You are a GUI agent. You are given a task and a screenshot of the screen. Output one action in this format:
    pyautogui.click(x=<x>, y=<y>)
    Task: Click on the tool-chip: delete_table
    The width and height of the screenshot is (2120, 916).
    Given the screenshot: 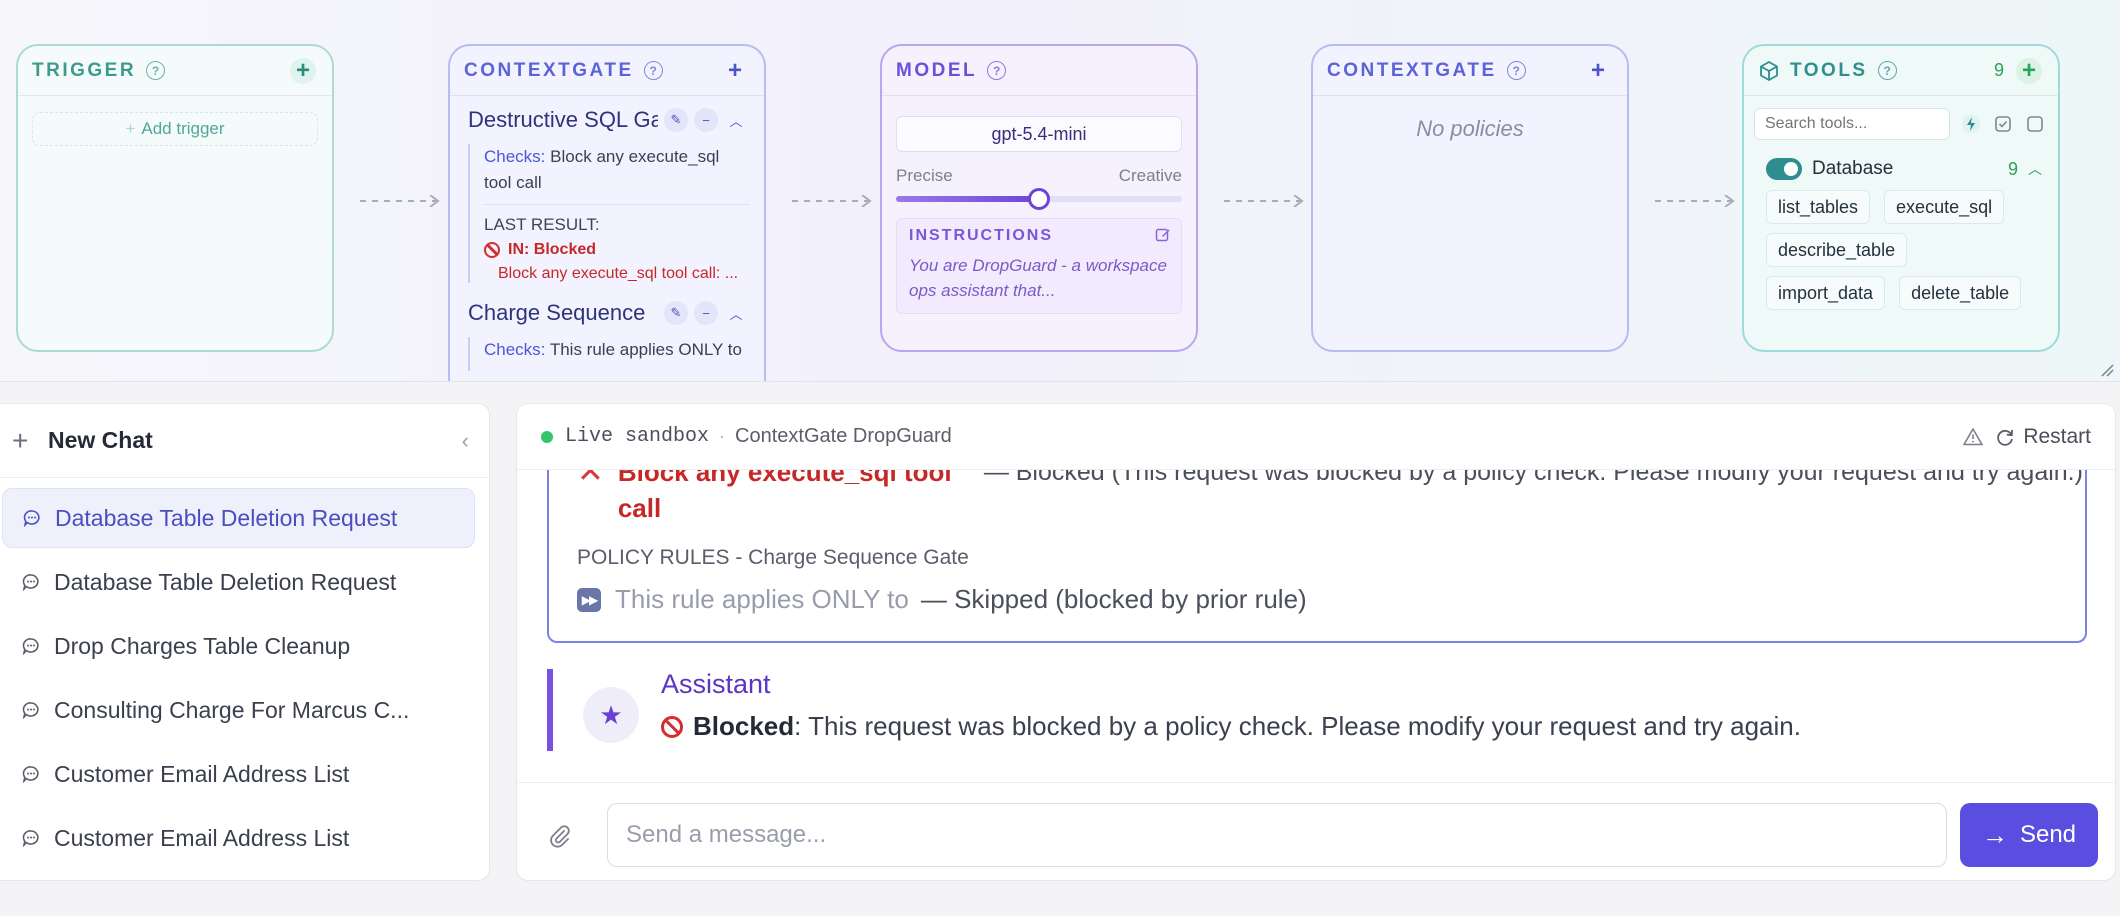 What is the action you would take?
    pyautogui.click(x=1960, y=293)
    